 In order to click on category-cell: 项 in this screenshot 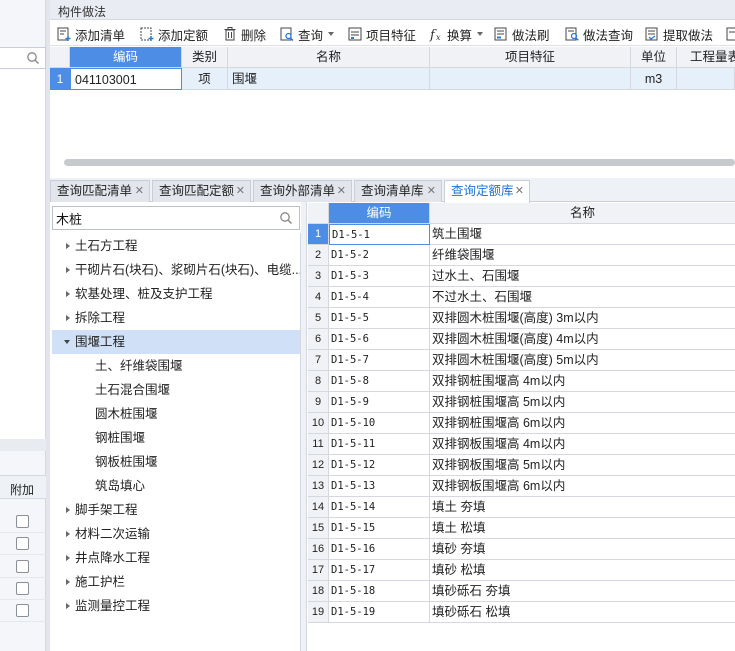, I will do `click(205, 79)`.